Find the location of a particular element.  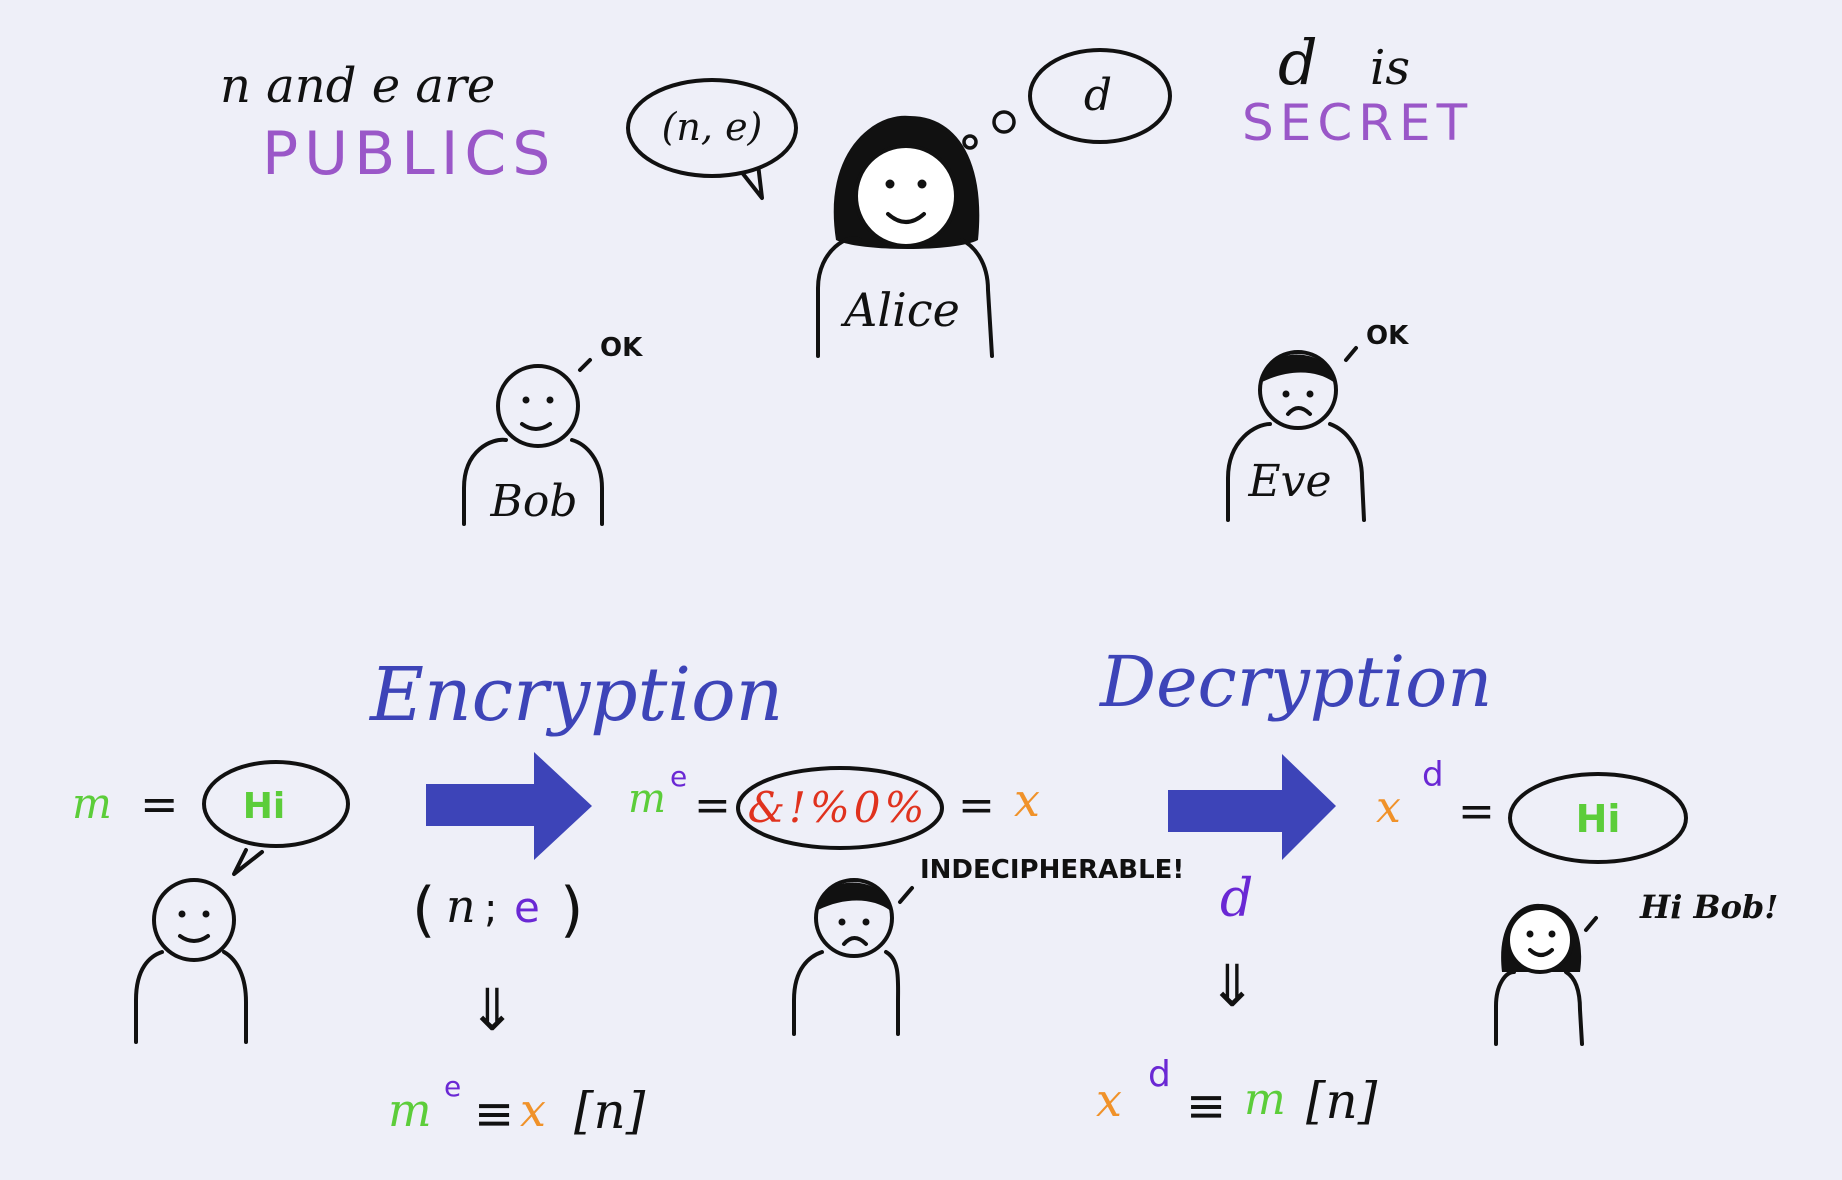

decrypt-exp: d is located at coordinates (1433, 775).